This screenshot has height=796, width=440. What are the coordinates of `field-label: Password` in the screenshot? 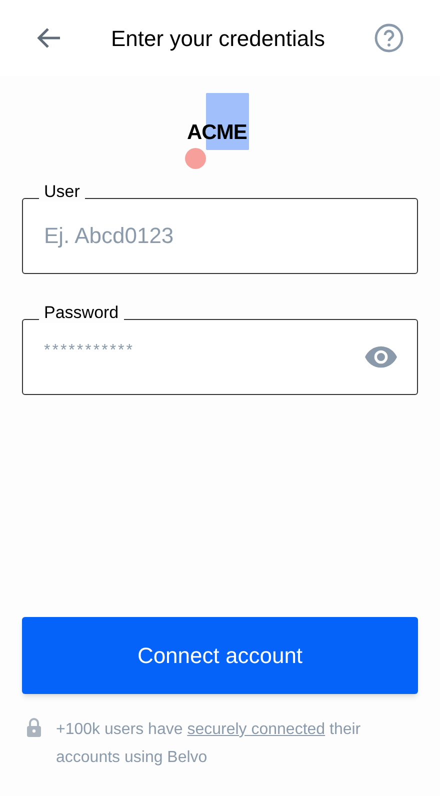 It's located at (81, 313).